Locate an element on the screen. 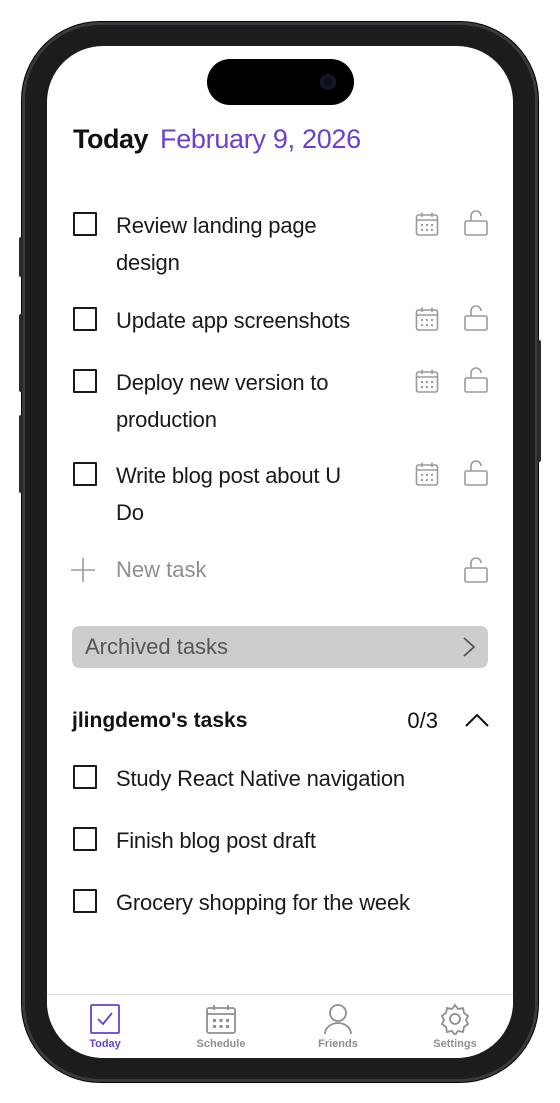 The height and width of the screenshot is (1103, 560). friend-task-row: Study React Native navigation is located at coordinates (283, 778).